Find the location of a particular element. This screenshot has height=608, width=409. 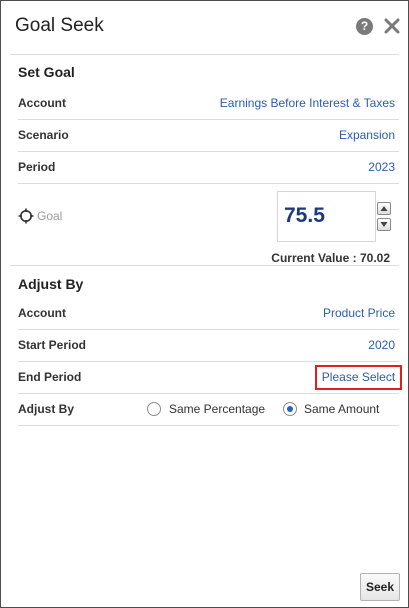

target-crosshair-icon is located at coordinates (26, 216).